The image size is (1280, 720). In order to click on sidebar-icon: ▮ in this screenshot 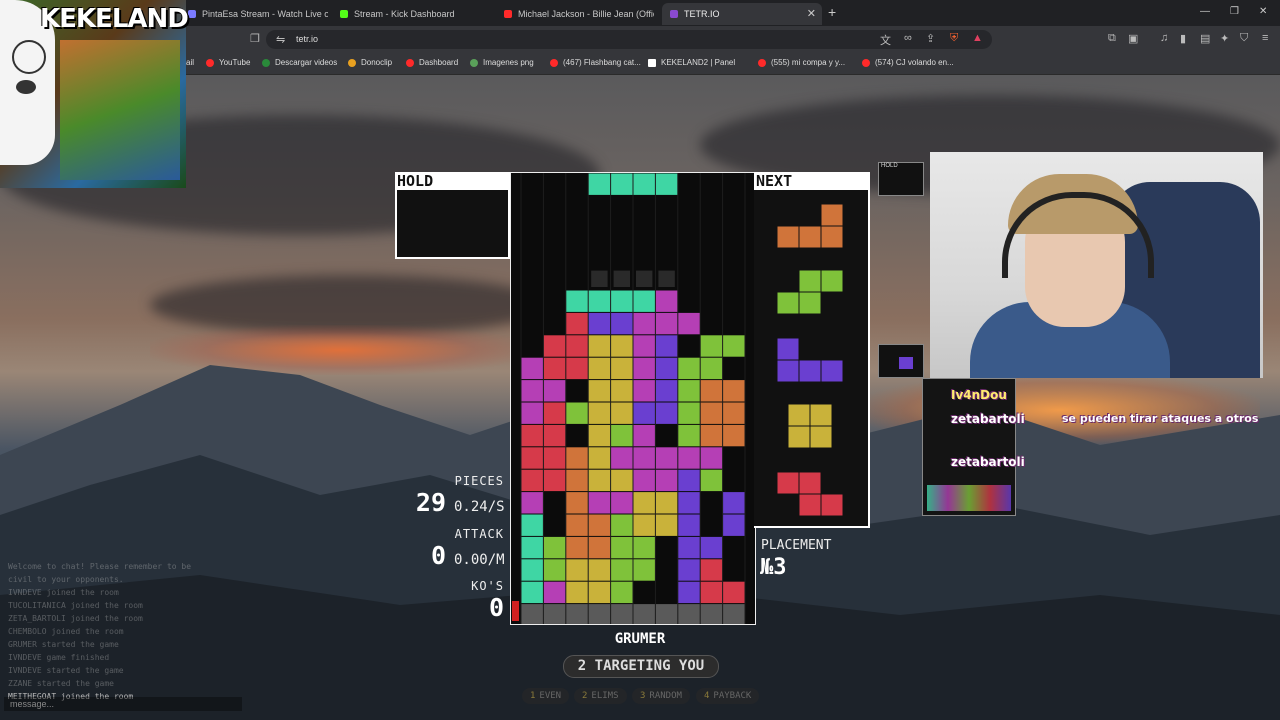, I will do `click(1183, 38)`.